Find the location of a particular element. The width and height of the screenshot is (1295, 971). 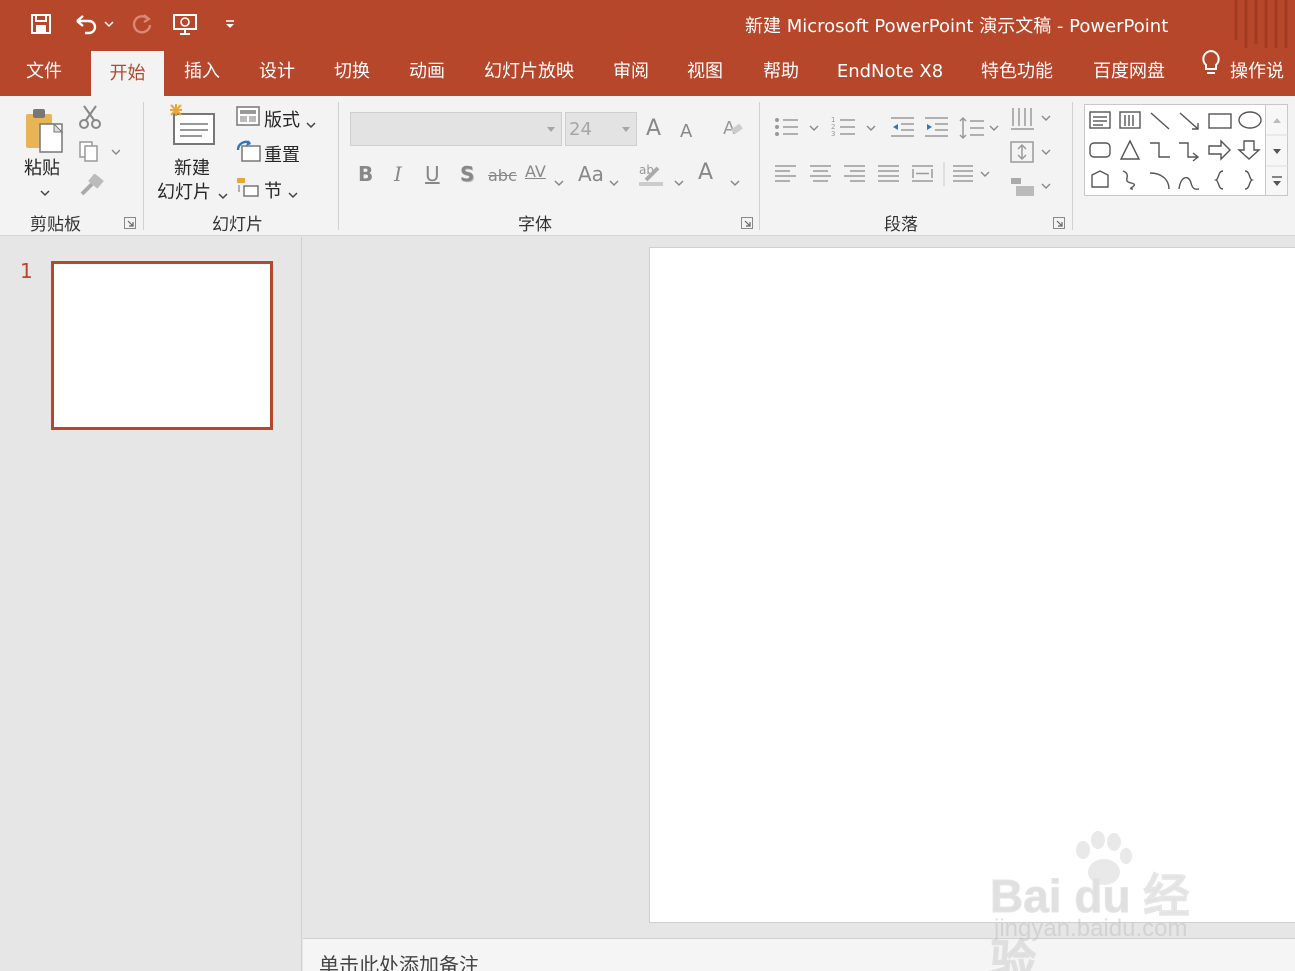

present-from-beginning-icon is located at coordinates (186, 24).